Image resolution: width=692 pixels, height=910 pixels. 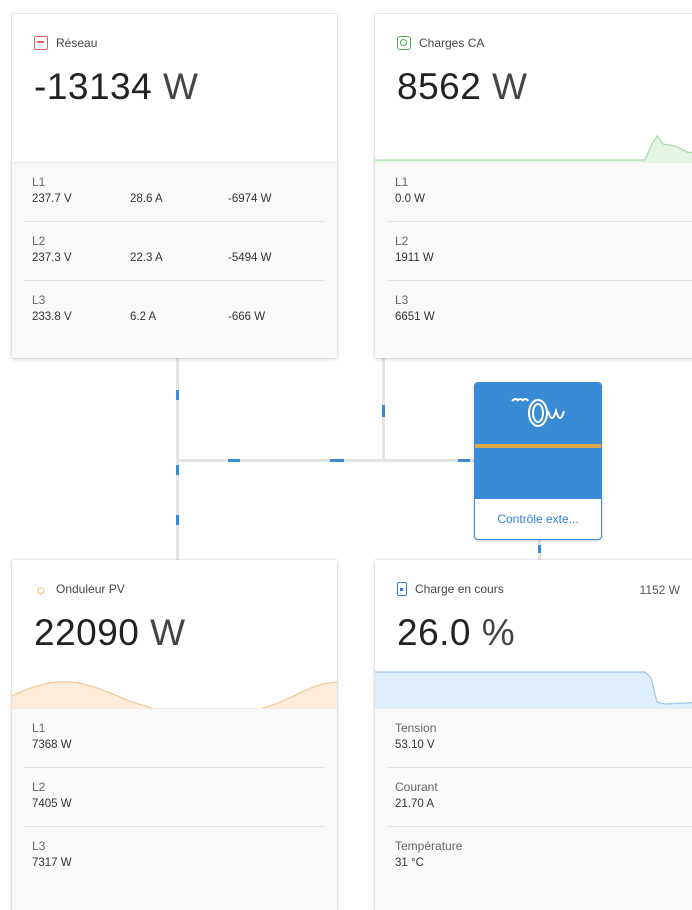 What do you see at coordinates (539, 310) in the screenshot?
I see `list-item: L3 6651 W` at bounding box center [539, 310].